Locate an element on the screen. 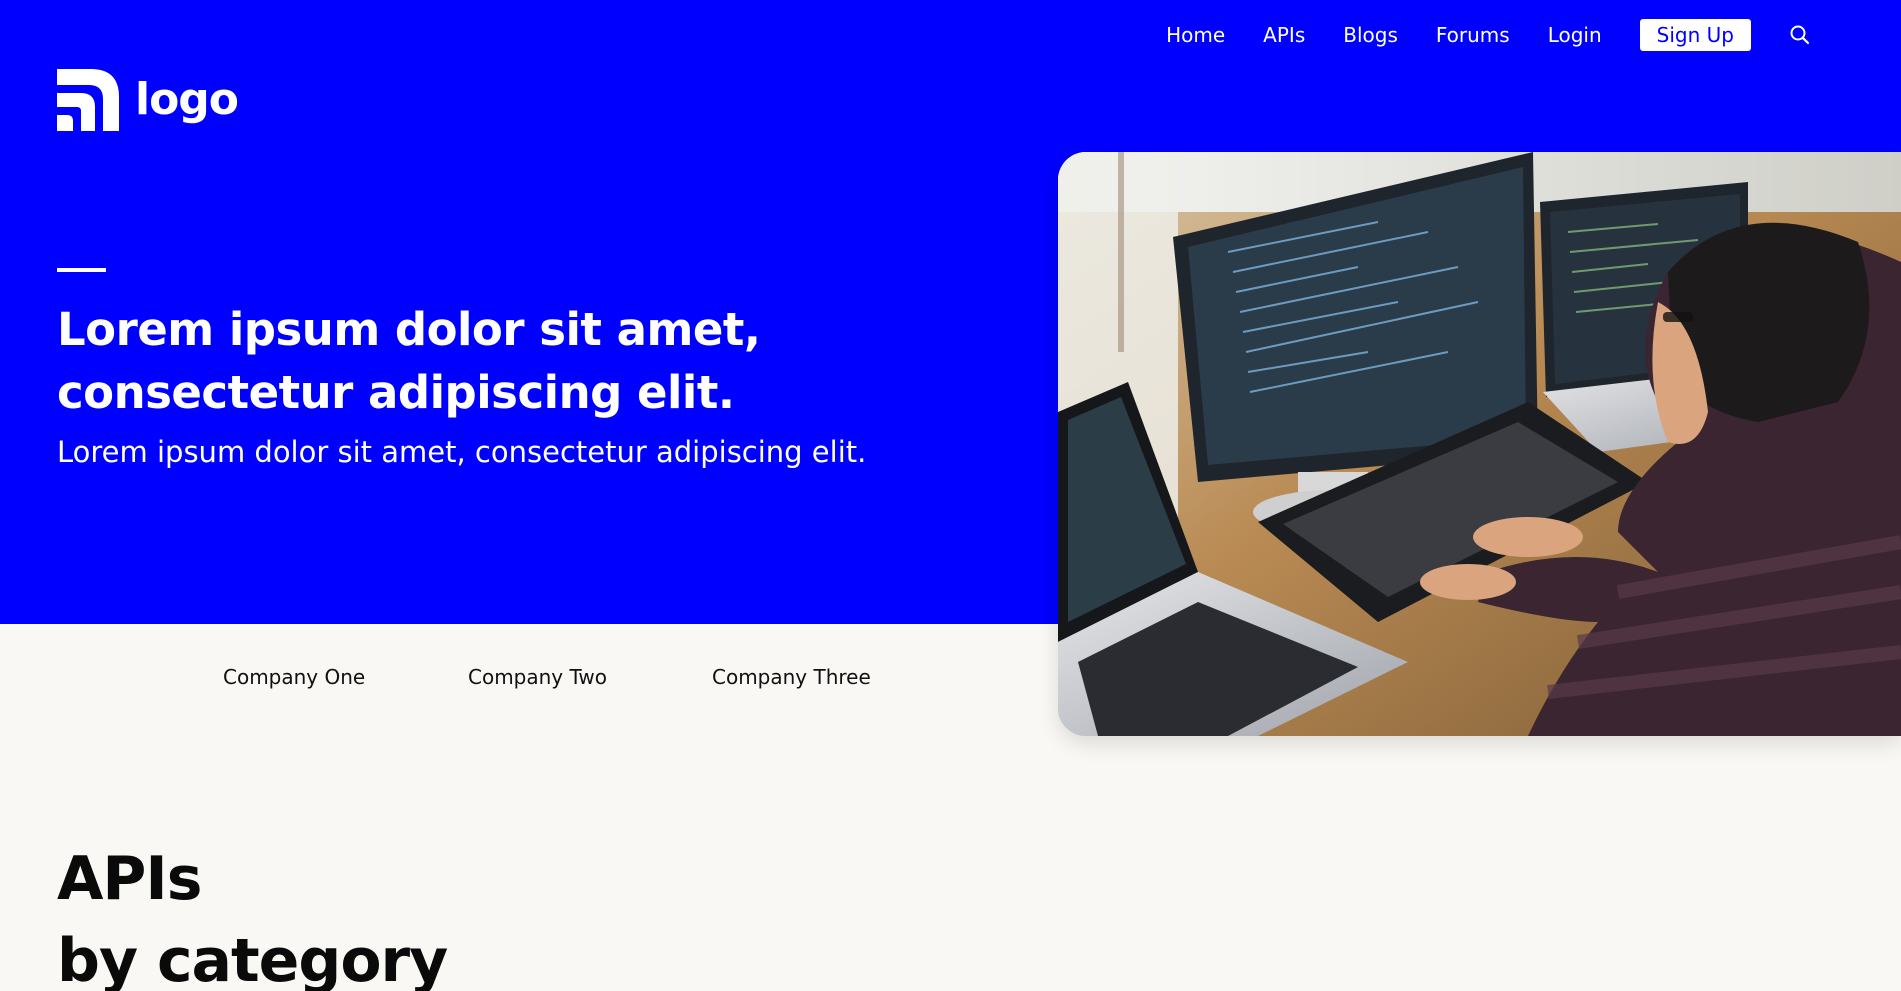 This screenshot has height=991, width=1901. sign-up-button: Sign Up is located at coordinates (1695, 35).